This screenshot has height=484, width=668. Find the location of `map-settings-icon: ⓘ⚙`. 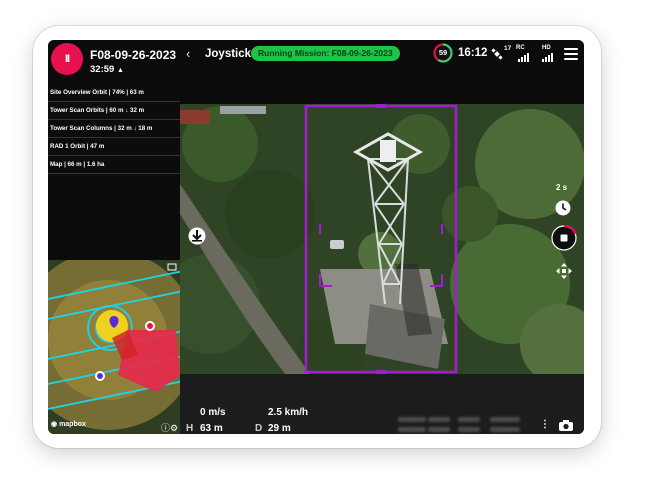

map-settings-icon: ⓘ⚙ is located at coordinates (169, 427).